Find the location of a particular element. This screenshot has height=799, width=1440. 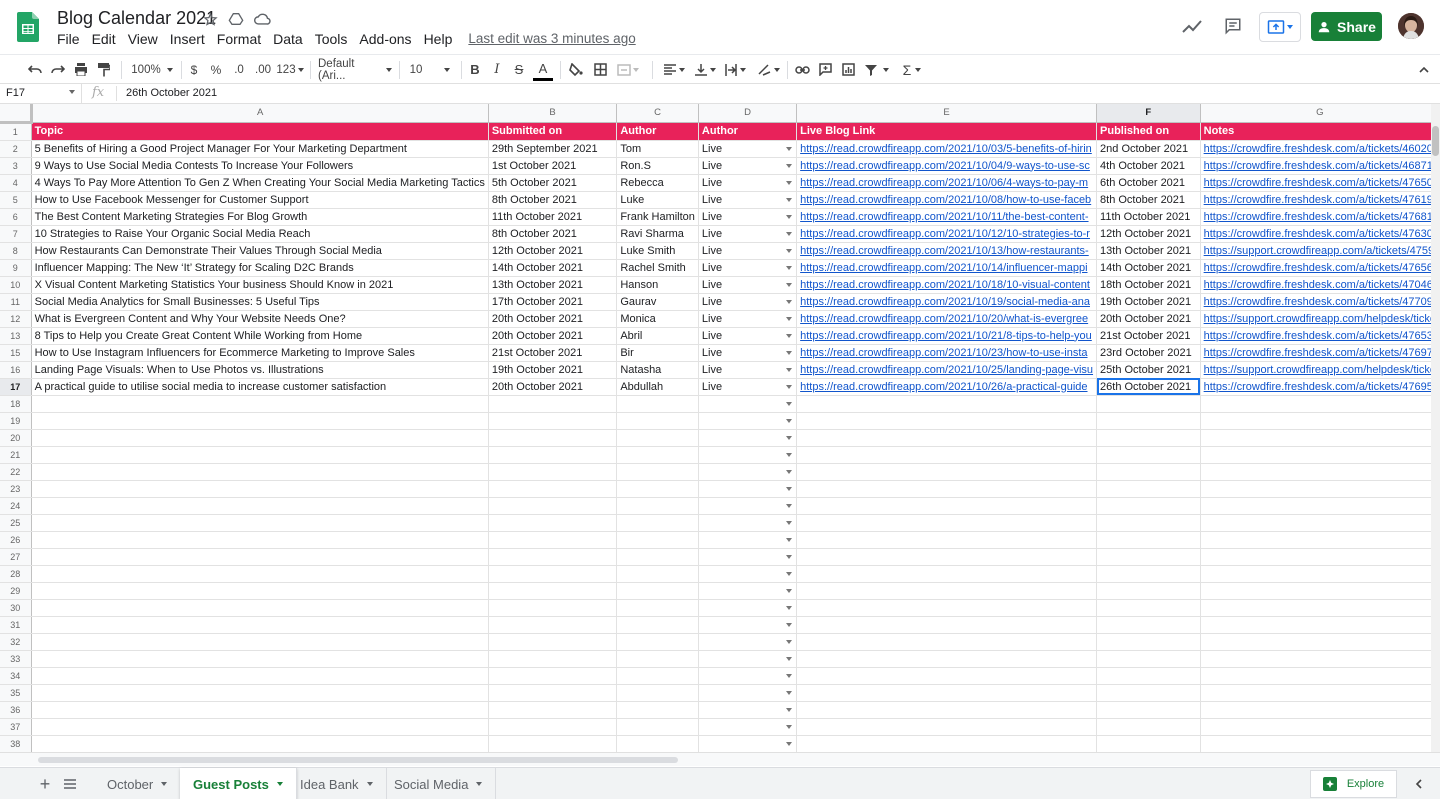

header-cell-live-blog-link: Live Blog Link is located at coordinates (947, 131).